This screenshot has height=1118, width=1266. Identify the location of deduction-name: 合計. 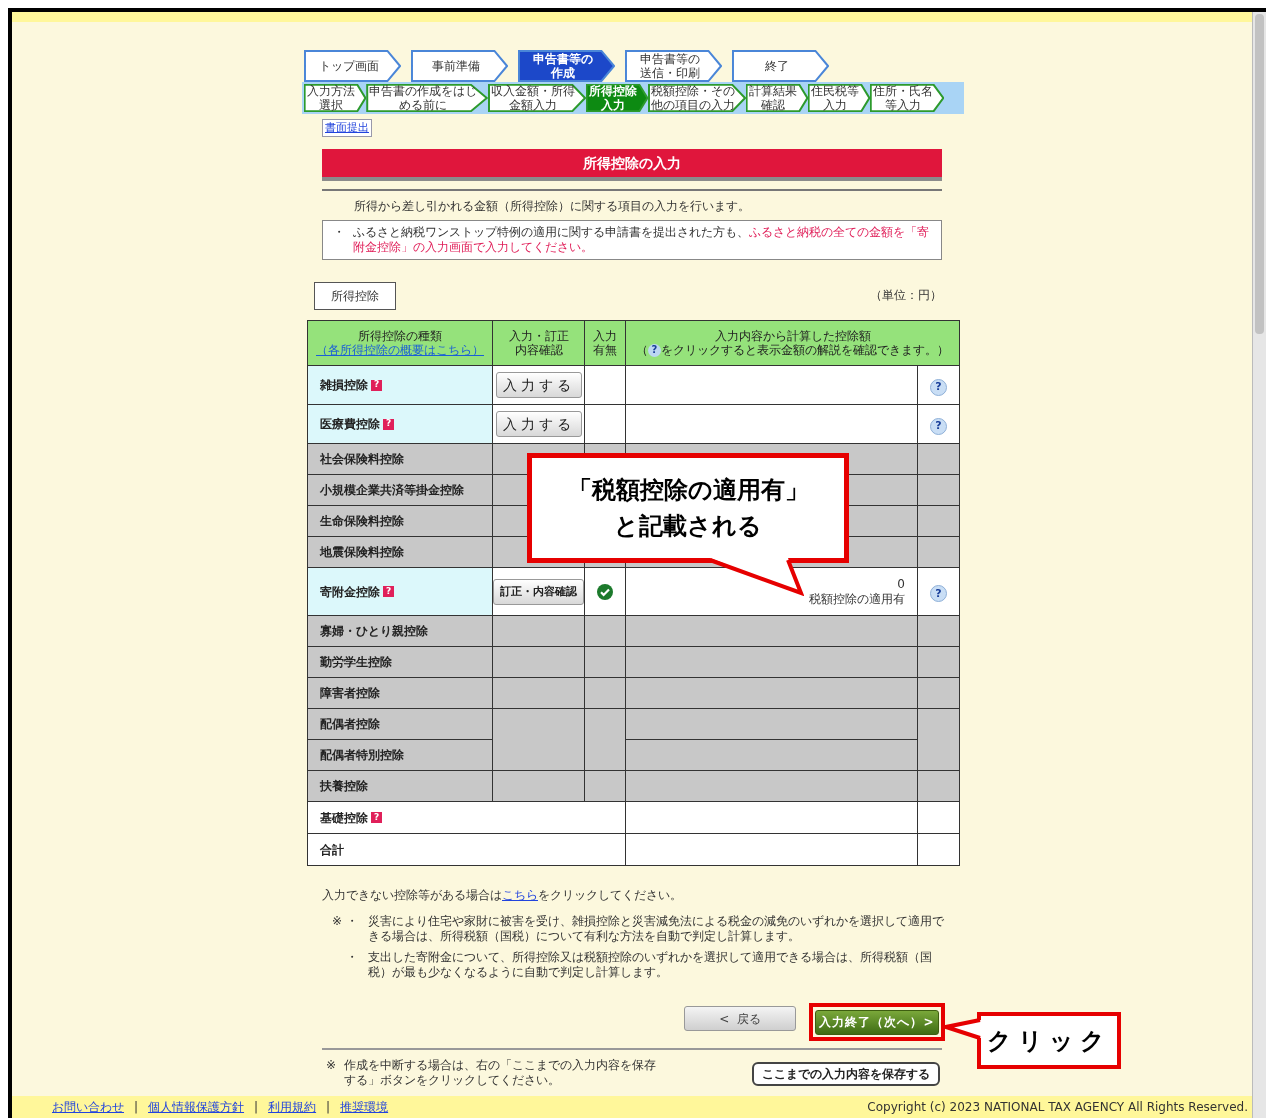
(332, 850).